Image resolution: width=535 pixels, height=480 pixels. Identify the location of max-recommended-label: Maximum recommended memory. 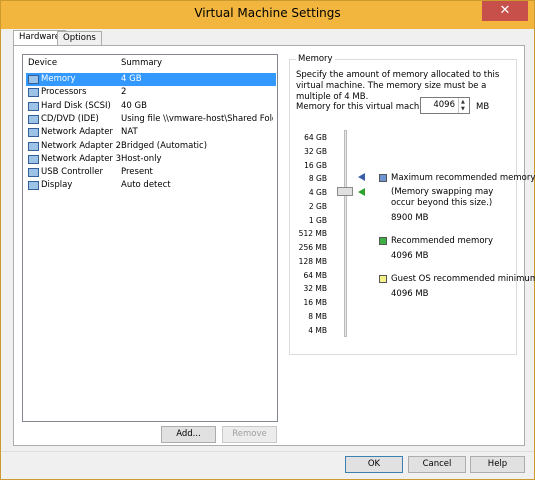
(463, 178).